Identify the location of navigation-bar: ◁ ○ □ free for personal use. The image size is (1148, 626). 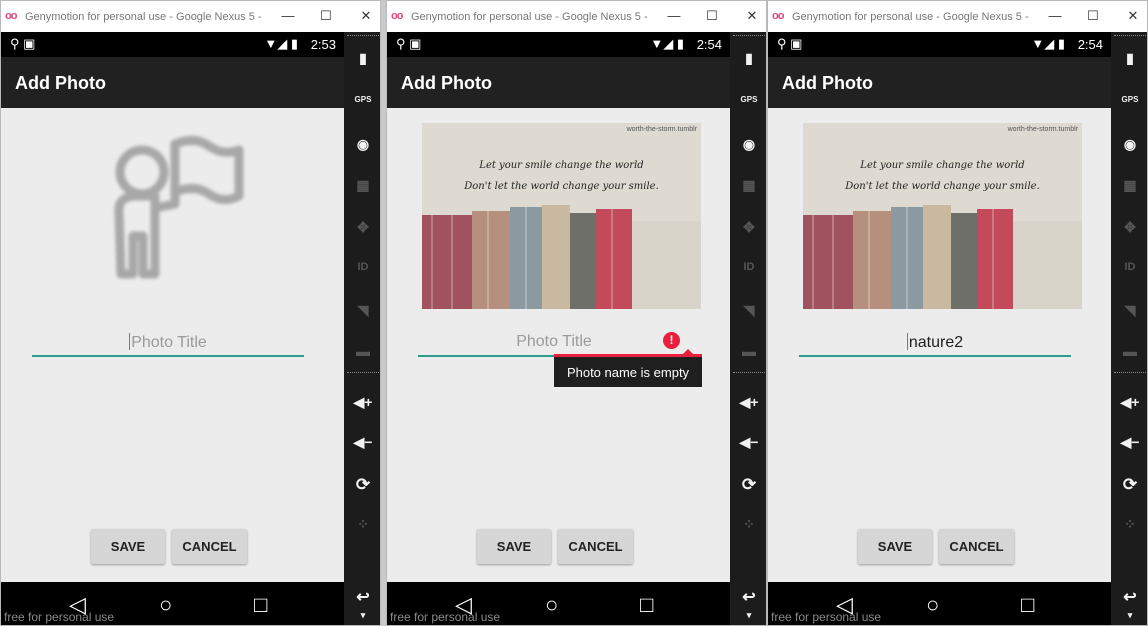
(172, 603).